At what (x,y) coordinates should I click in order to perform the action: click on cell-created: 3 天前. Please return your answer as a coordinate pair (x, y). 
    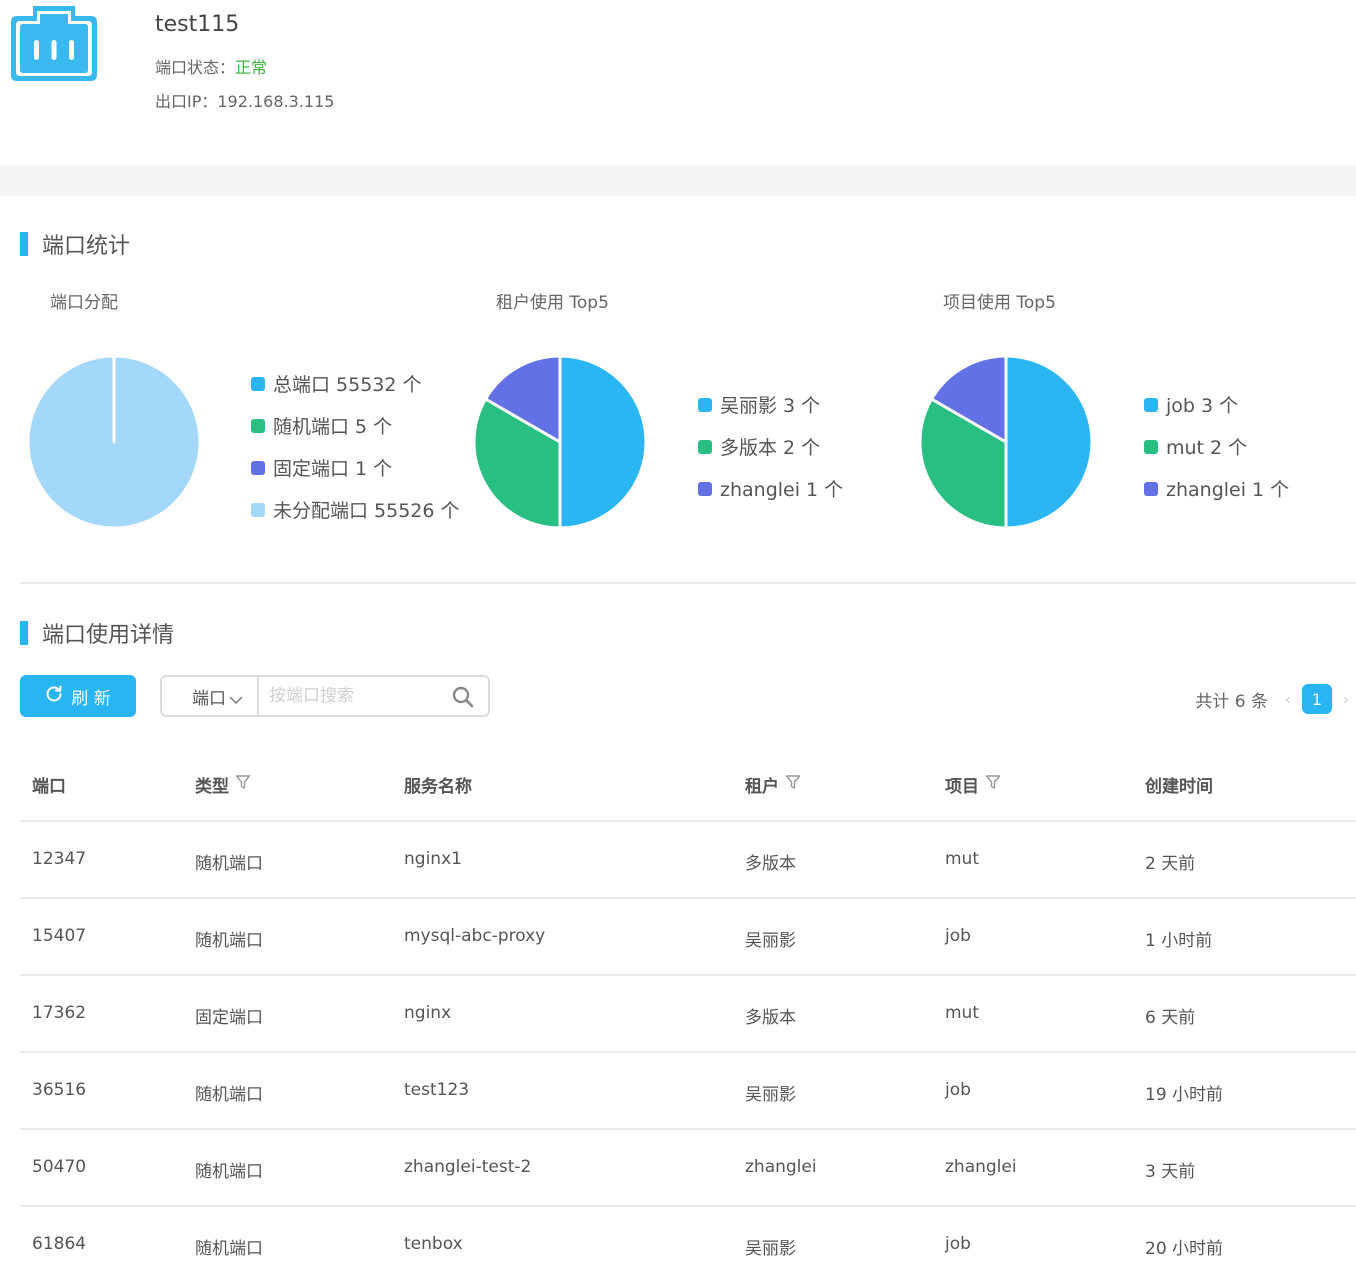
    Looking at the image, I should click on (1170, 1172).